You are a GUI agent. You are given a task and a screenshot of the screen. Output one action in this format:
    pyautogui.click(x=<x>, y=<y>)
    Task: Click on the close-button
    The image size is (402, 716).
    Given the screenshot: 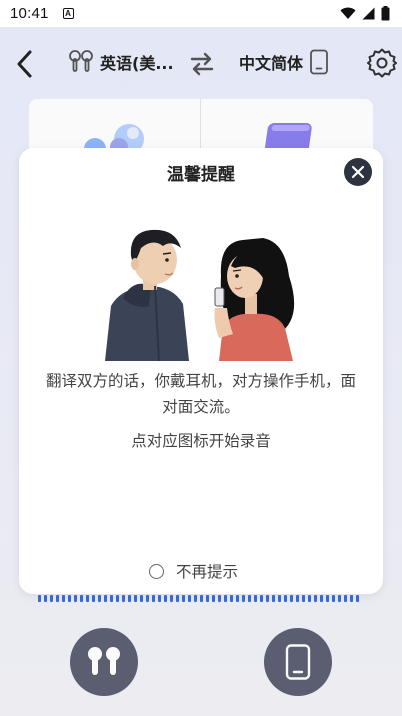 What is the action you would take?
    pyautogui.click(x=358, y=172)
    